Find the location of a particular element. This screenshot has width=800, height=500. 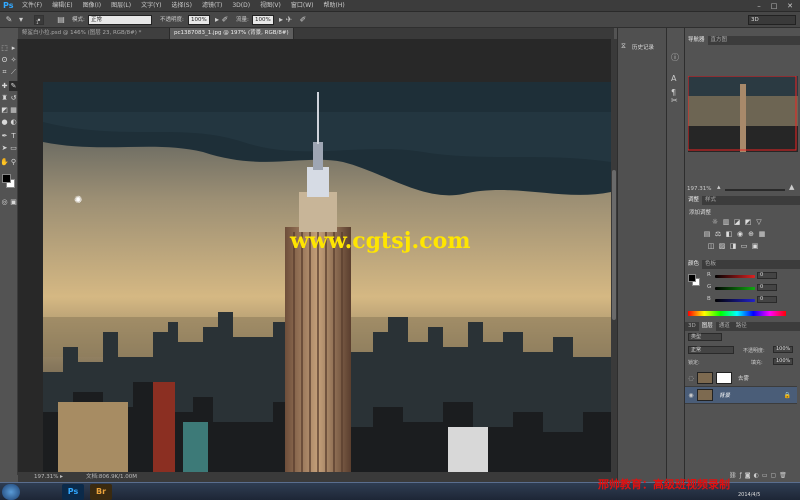

blur-tool-icon: ● is located at coordinates (4, 122).